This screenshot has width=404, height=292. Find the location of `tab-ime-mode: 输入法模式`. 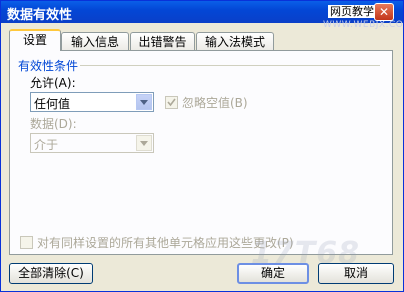

tab-ime-mode: 输入法模式 is located at coordinates (235, 41).